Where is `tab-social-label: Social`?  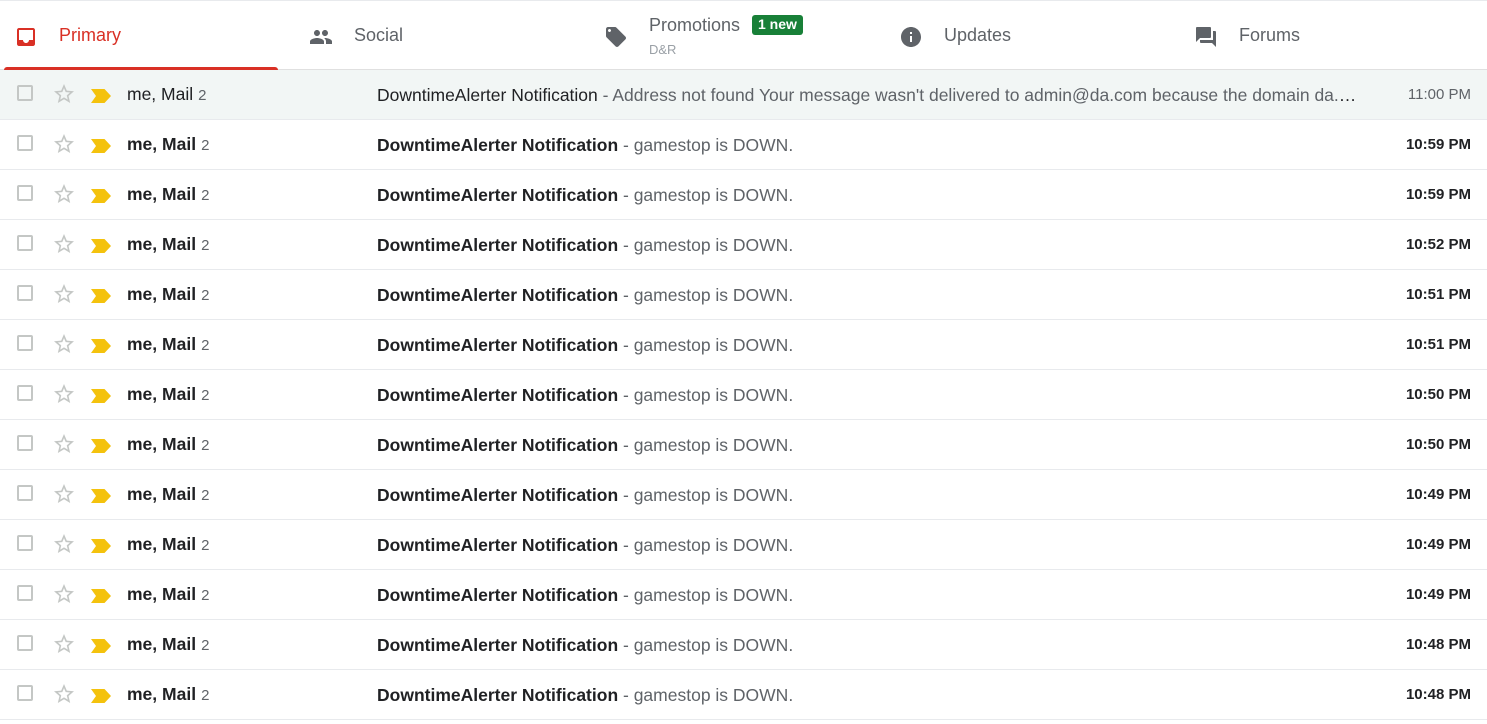
tab-social-label: Social is located at coordinates (379, 35).